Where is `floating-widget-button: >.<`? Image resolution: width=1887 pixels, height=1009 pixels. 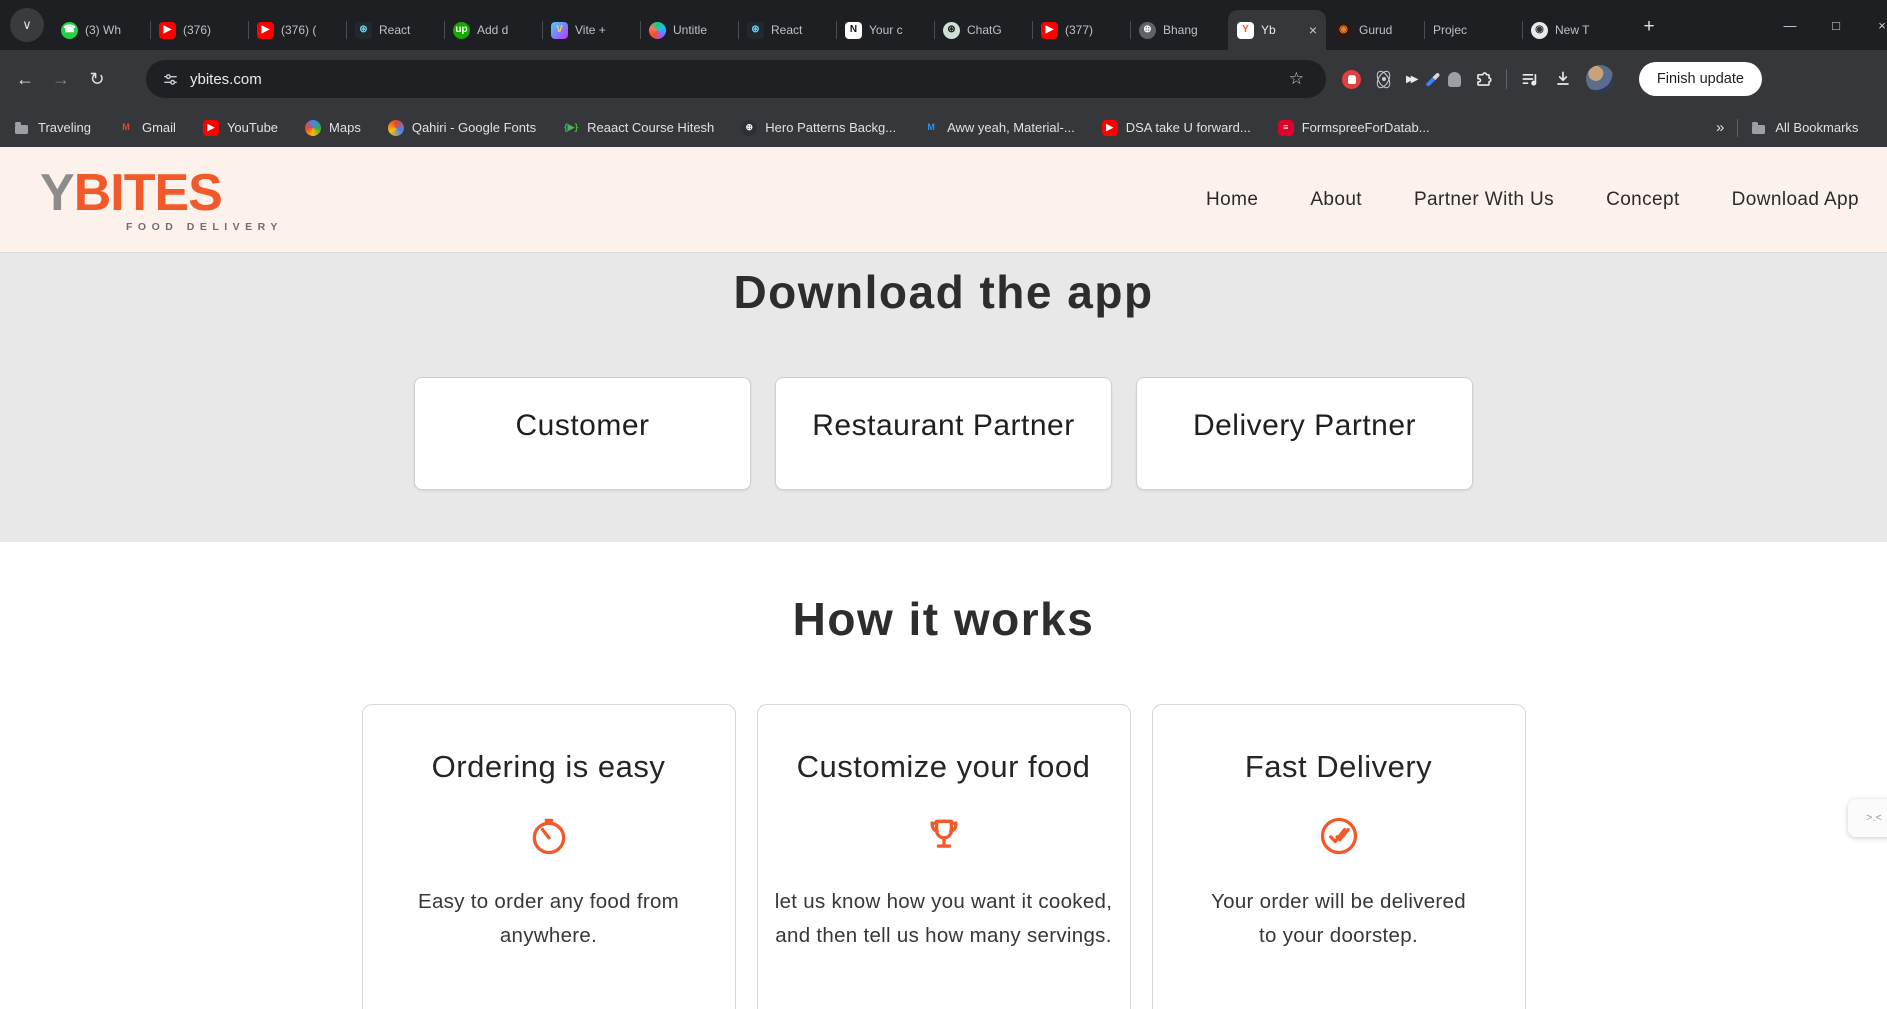 floating-widget-button: >.< is located at coordinates (1867, 818).